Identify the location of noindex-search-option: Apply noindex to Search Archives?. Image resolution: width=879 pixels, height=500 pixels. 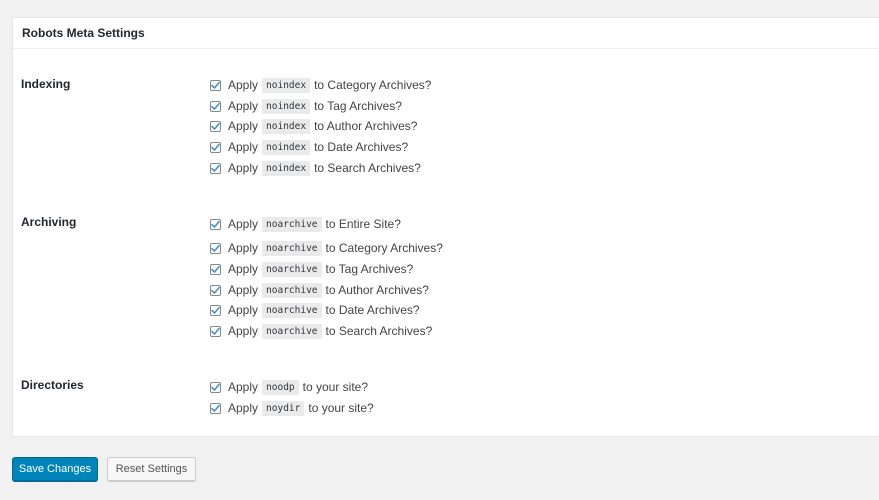
(315, 168).